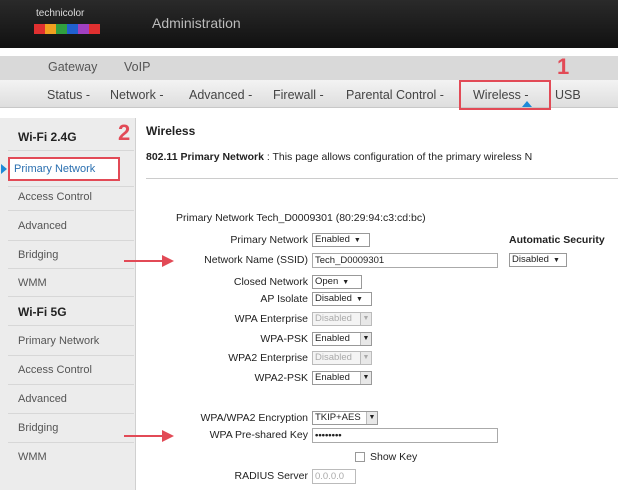  Describe the element at coordinates (32, 457) in the screenshot. I see `sidebar-item-wmm-5g: WMM` at that location.